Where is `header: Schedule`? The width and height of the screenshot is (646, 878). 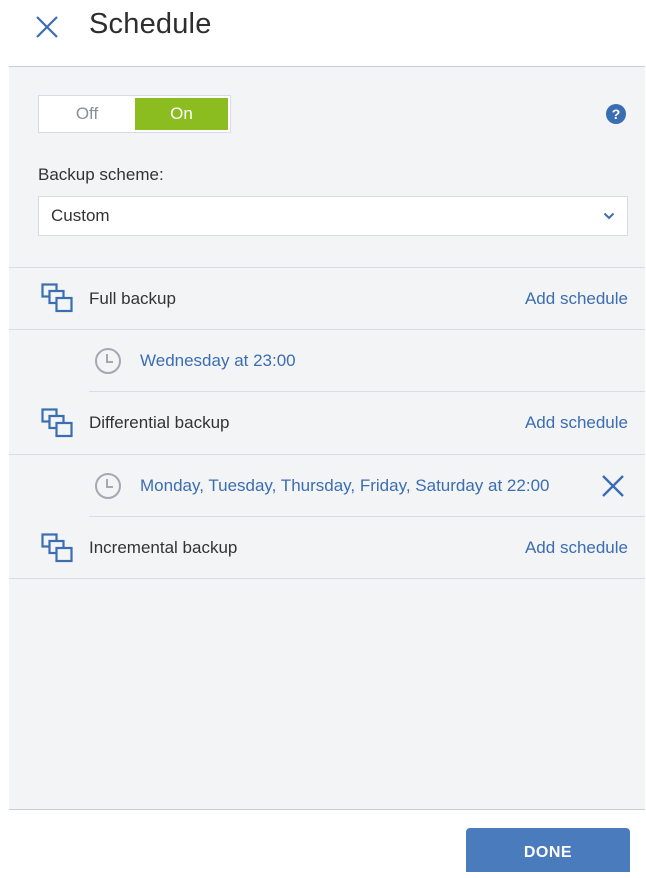 header: Schedule is located at coordinates (323, 33).